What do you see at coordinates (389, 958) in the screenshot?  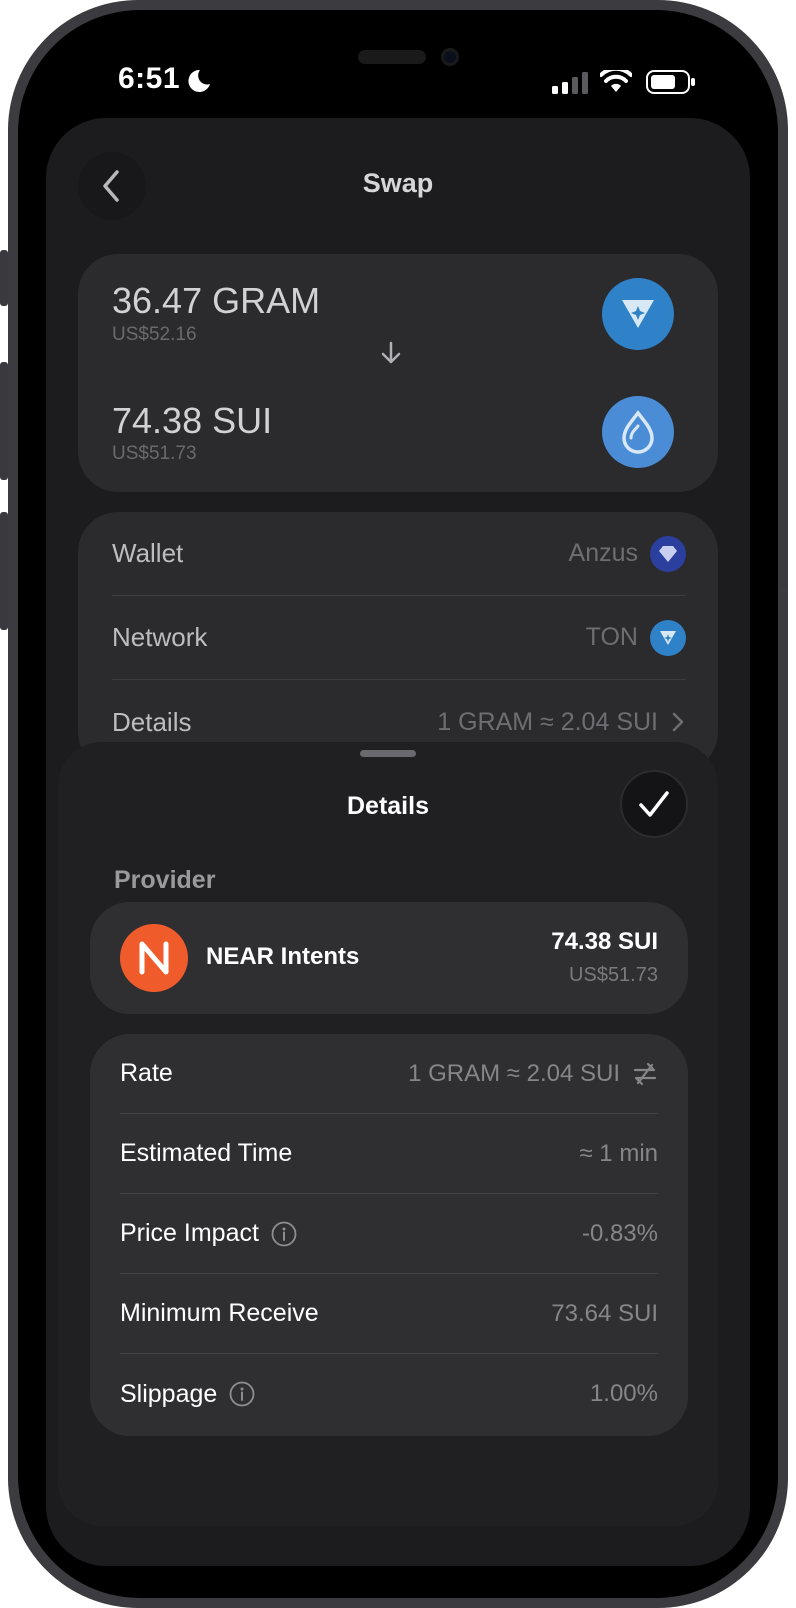 I see `provider-card: NEAR Intents 74.38 SUI US$51.73` at bounding box center [389, 958].